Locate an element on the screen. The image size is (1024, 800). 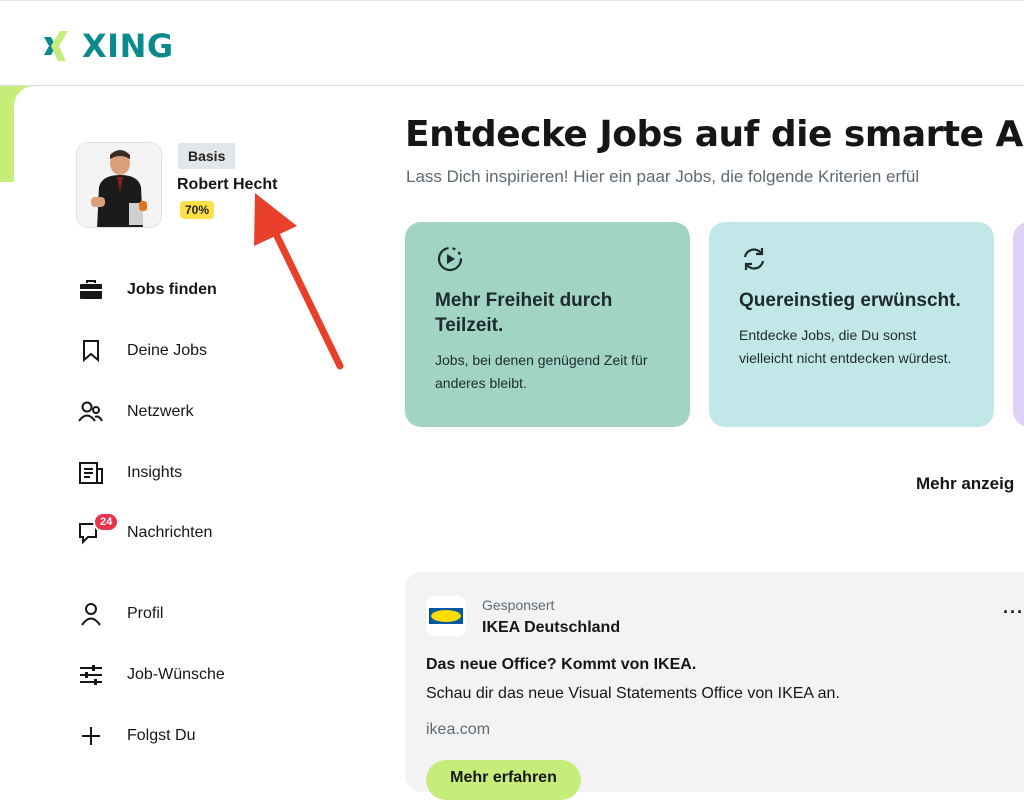
avatar-photo is located at coordinates (119, 185).